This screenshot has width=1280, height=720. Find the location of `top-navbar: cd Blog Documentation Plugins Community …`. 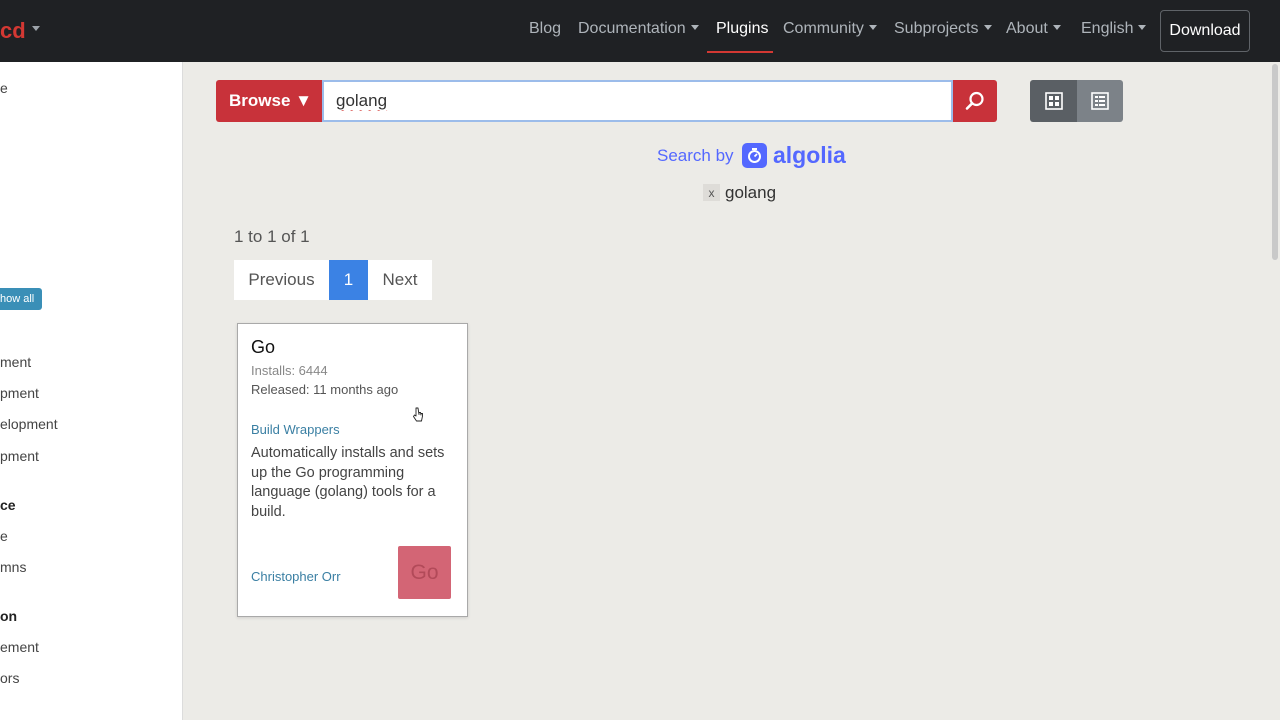

top-navbar: cd Blog Documentation Plugins Community … is located at coordinates (640, 31).